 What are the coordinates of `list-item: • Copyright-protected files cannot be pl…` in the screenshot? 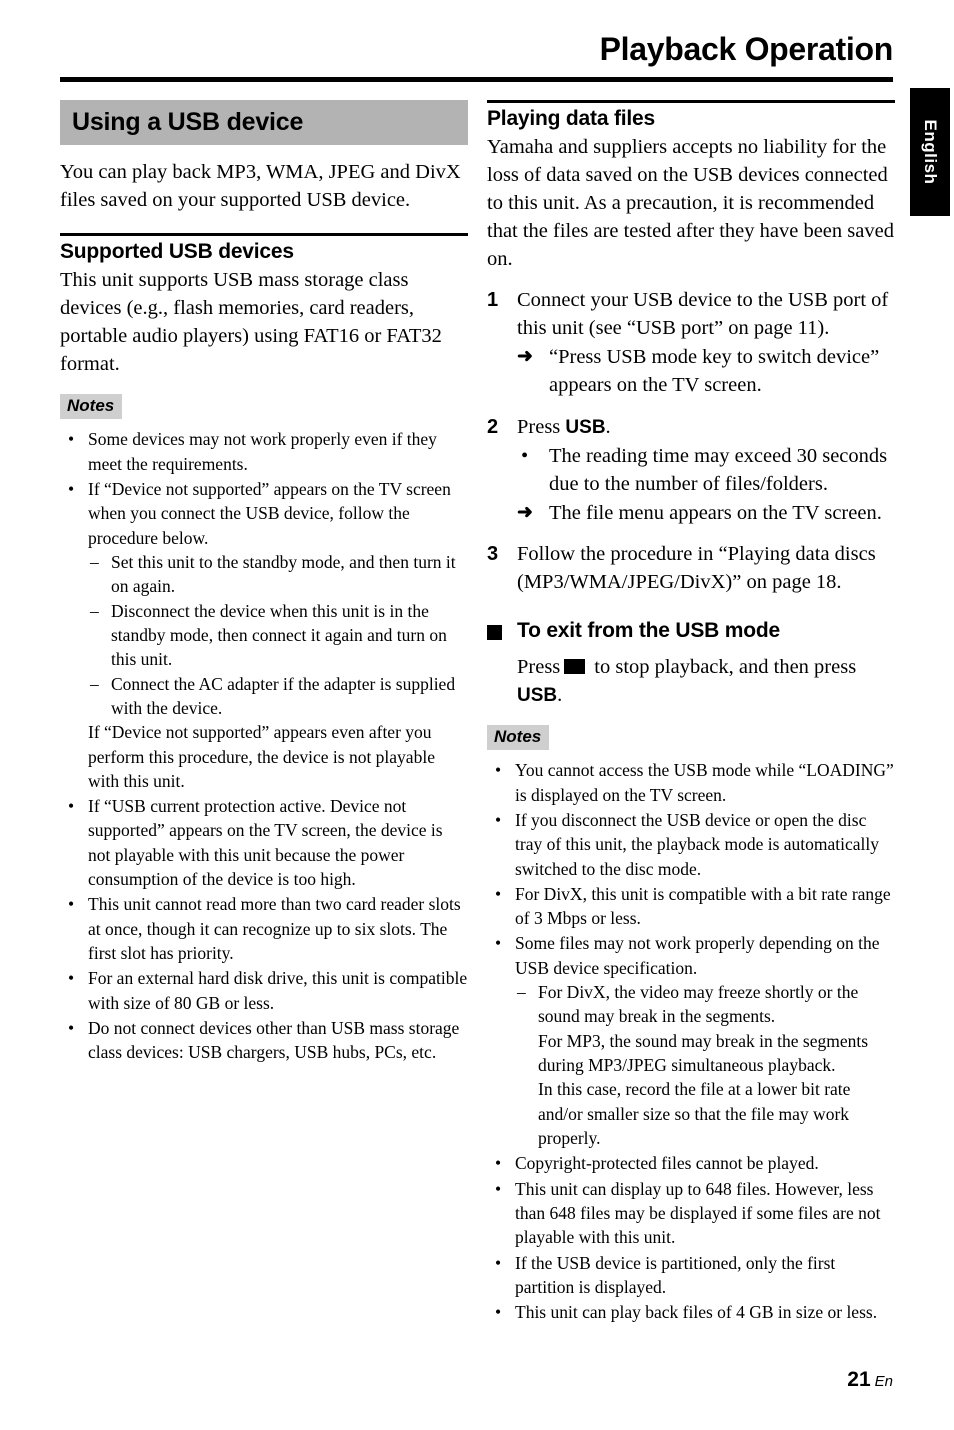 It's located at (691, 1163).